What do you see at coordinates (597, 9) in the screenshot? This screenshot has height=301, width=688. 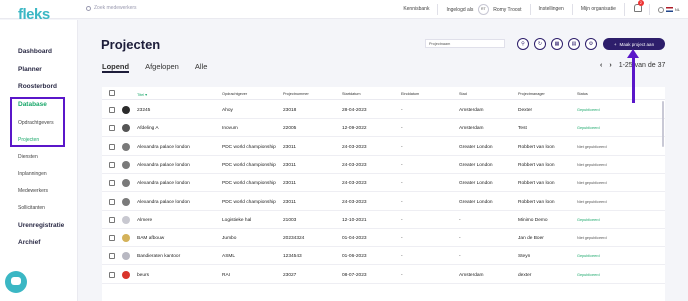 I see `my-organisation-link: Mijn organisatie` at bounding box center [597, 9].